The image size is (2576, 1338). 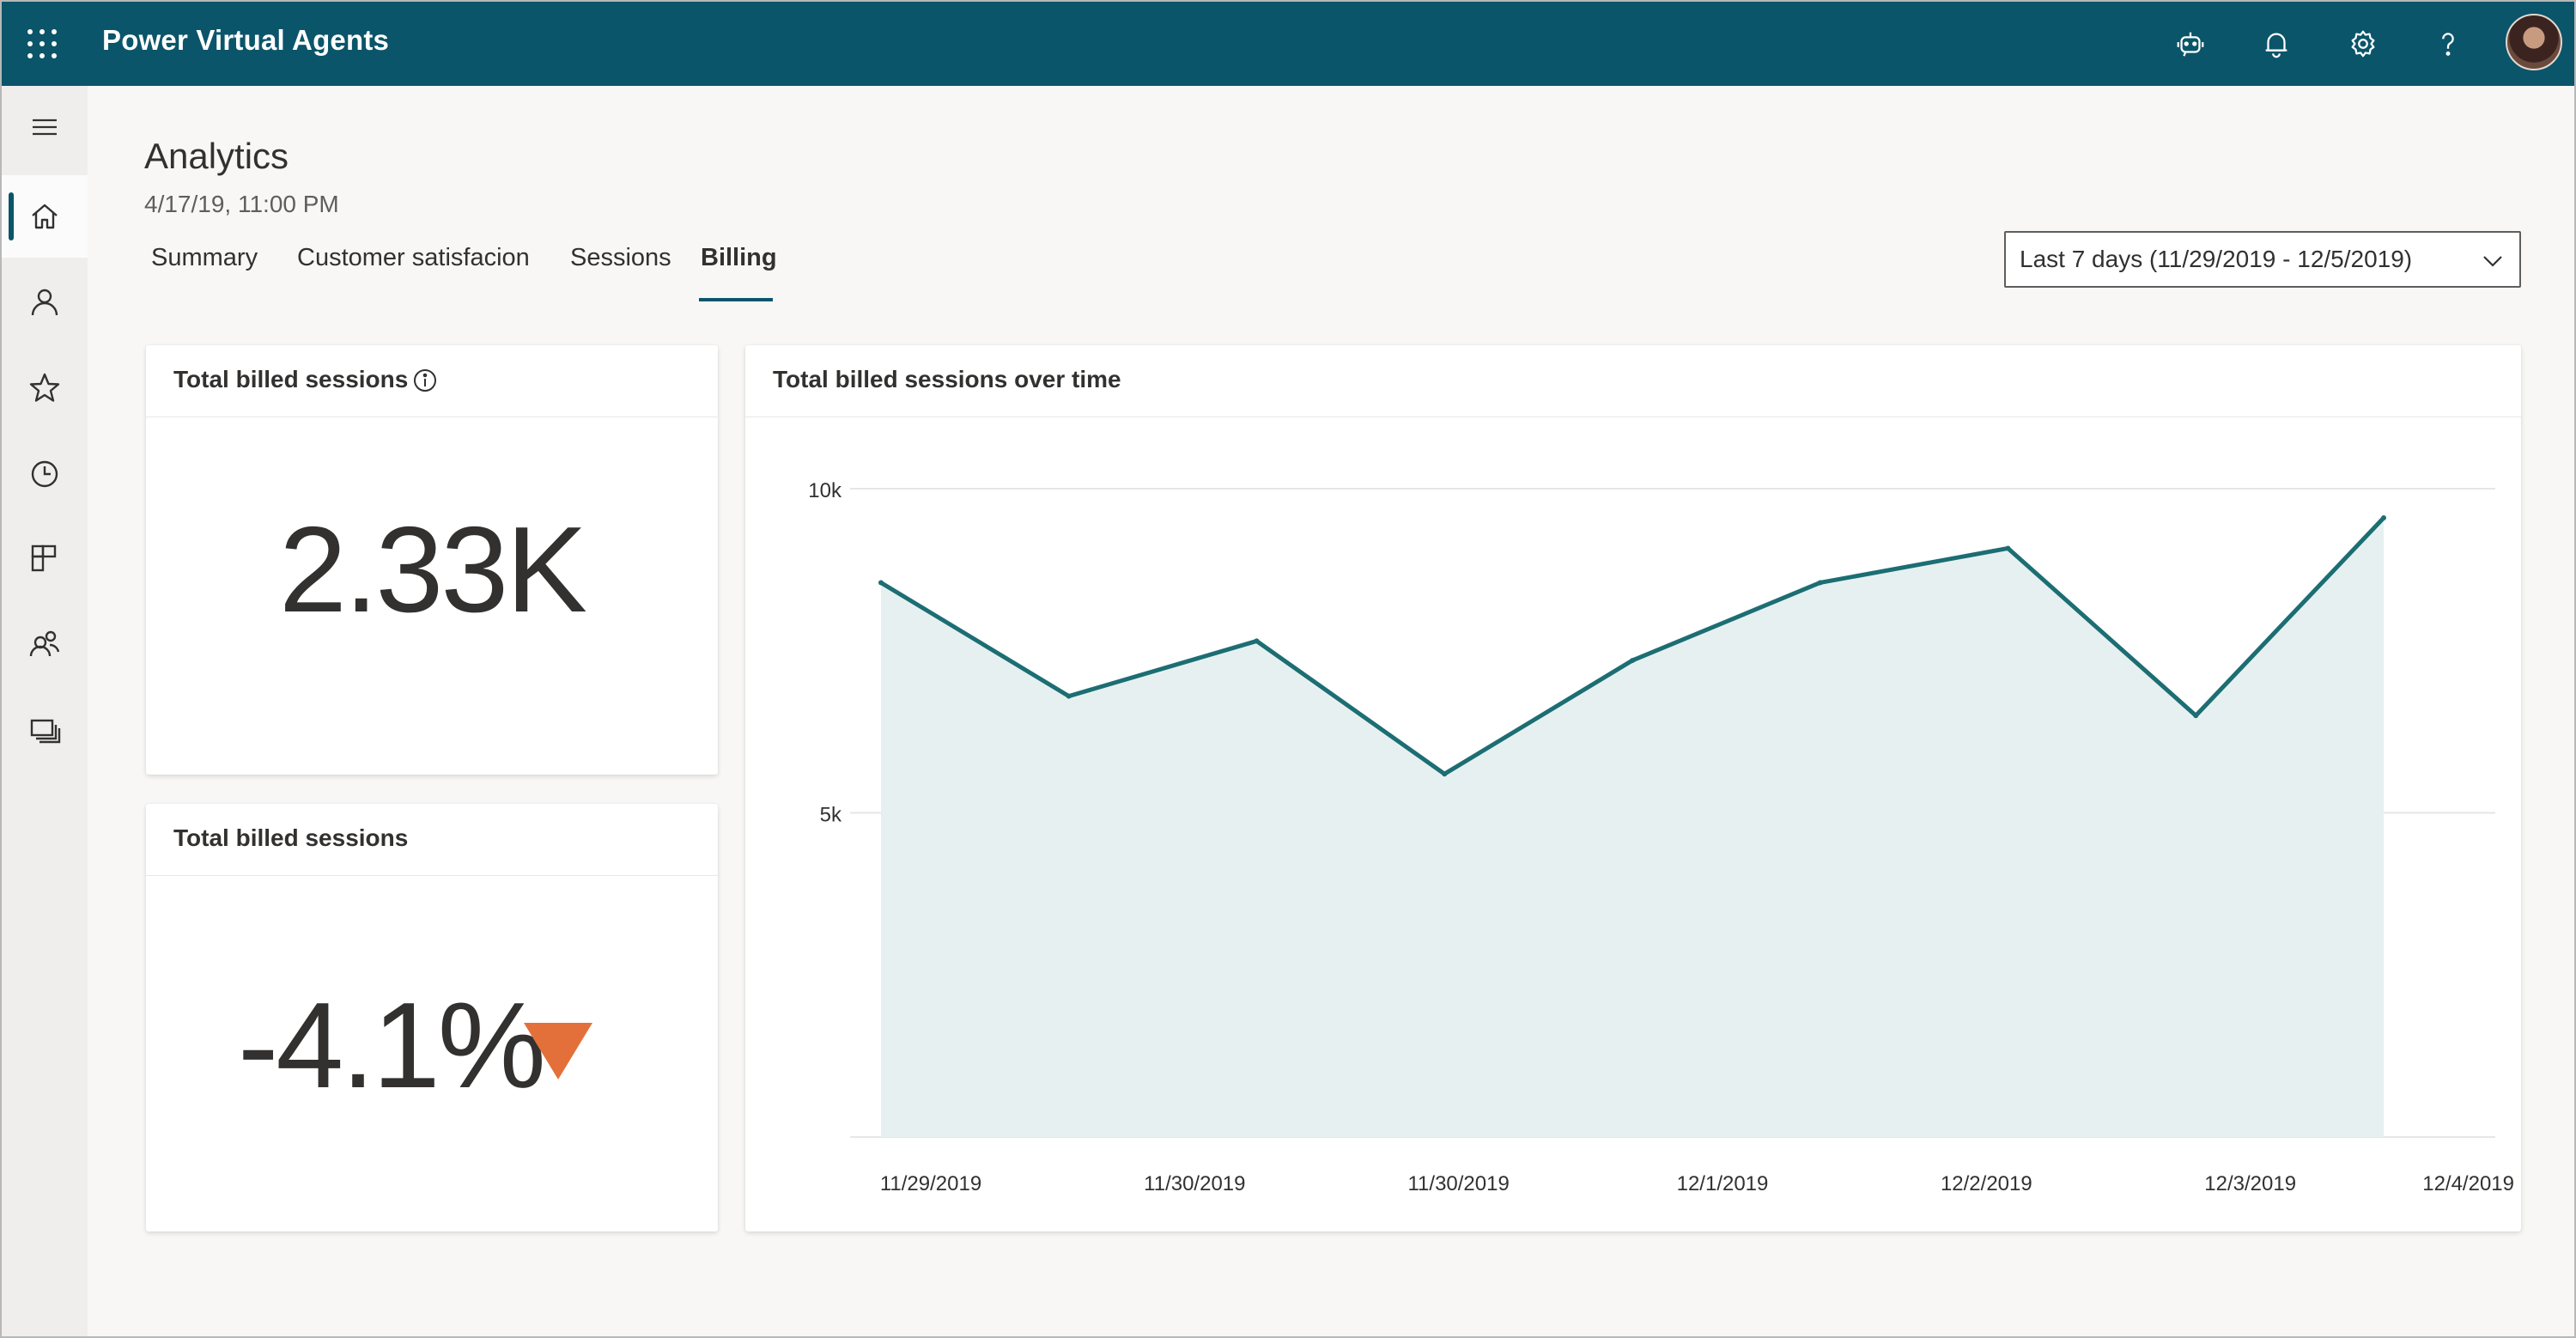 What do you see at coordinates (831, 815) in the screenshot?
I see `y-tick-label: 5k` at bounding box center [831, 815].